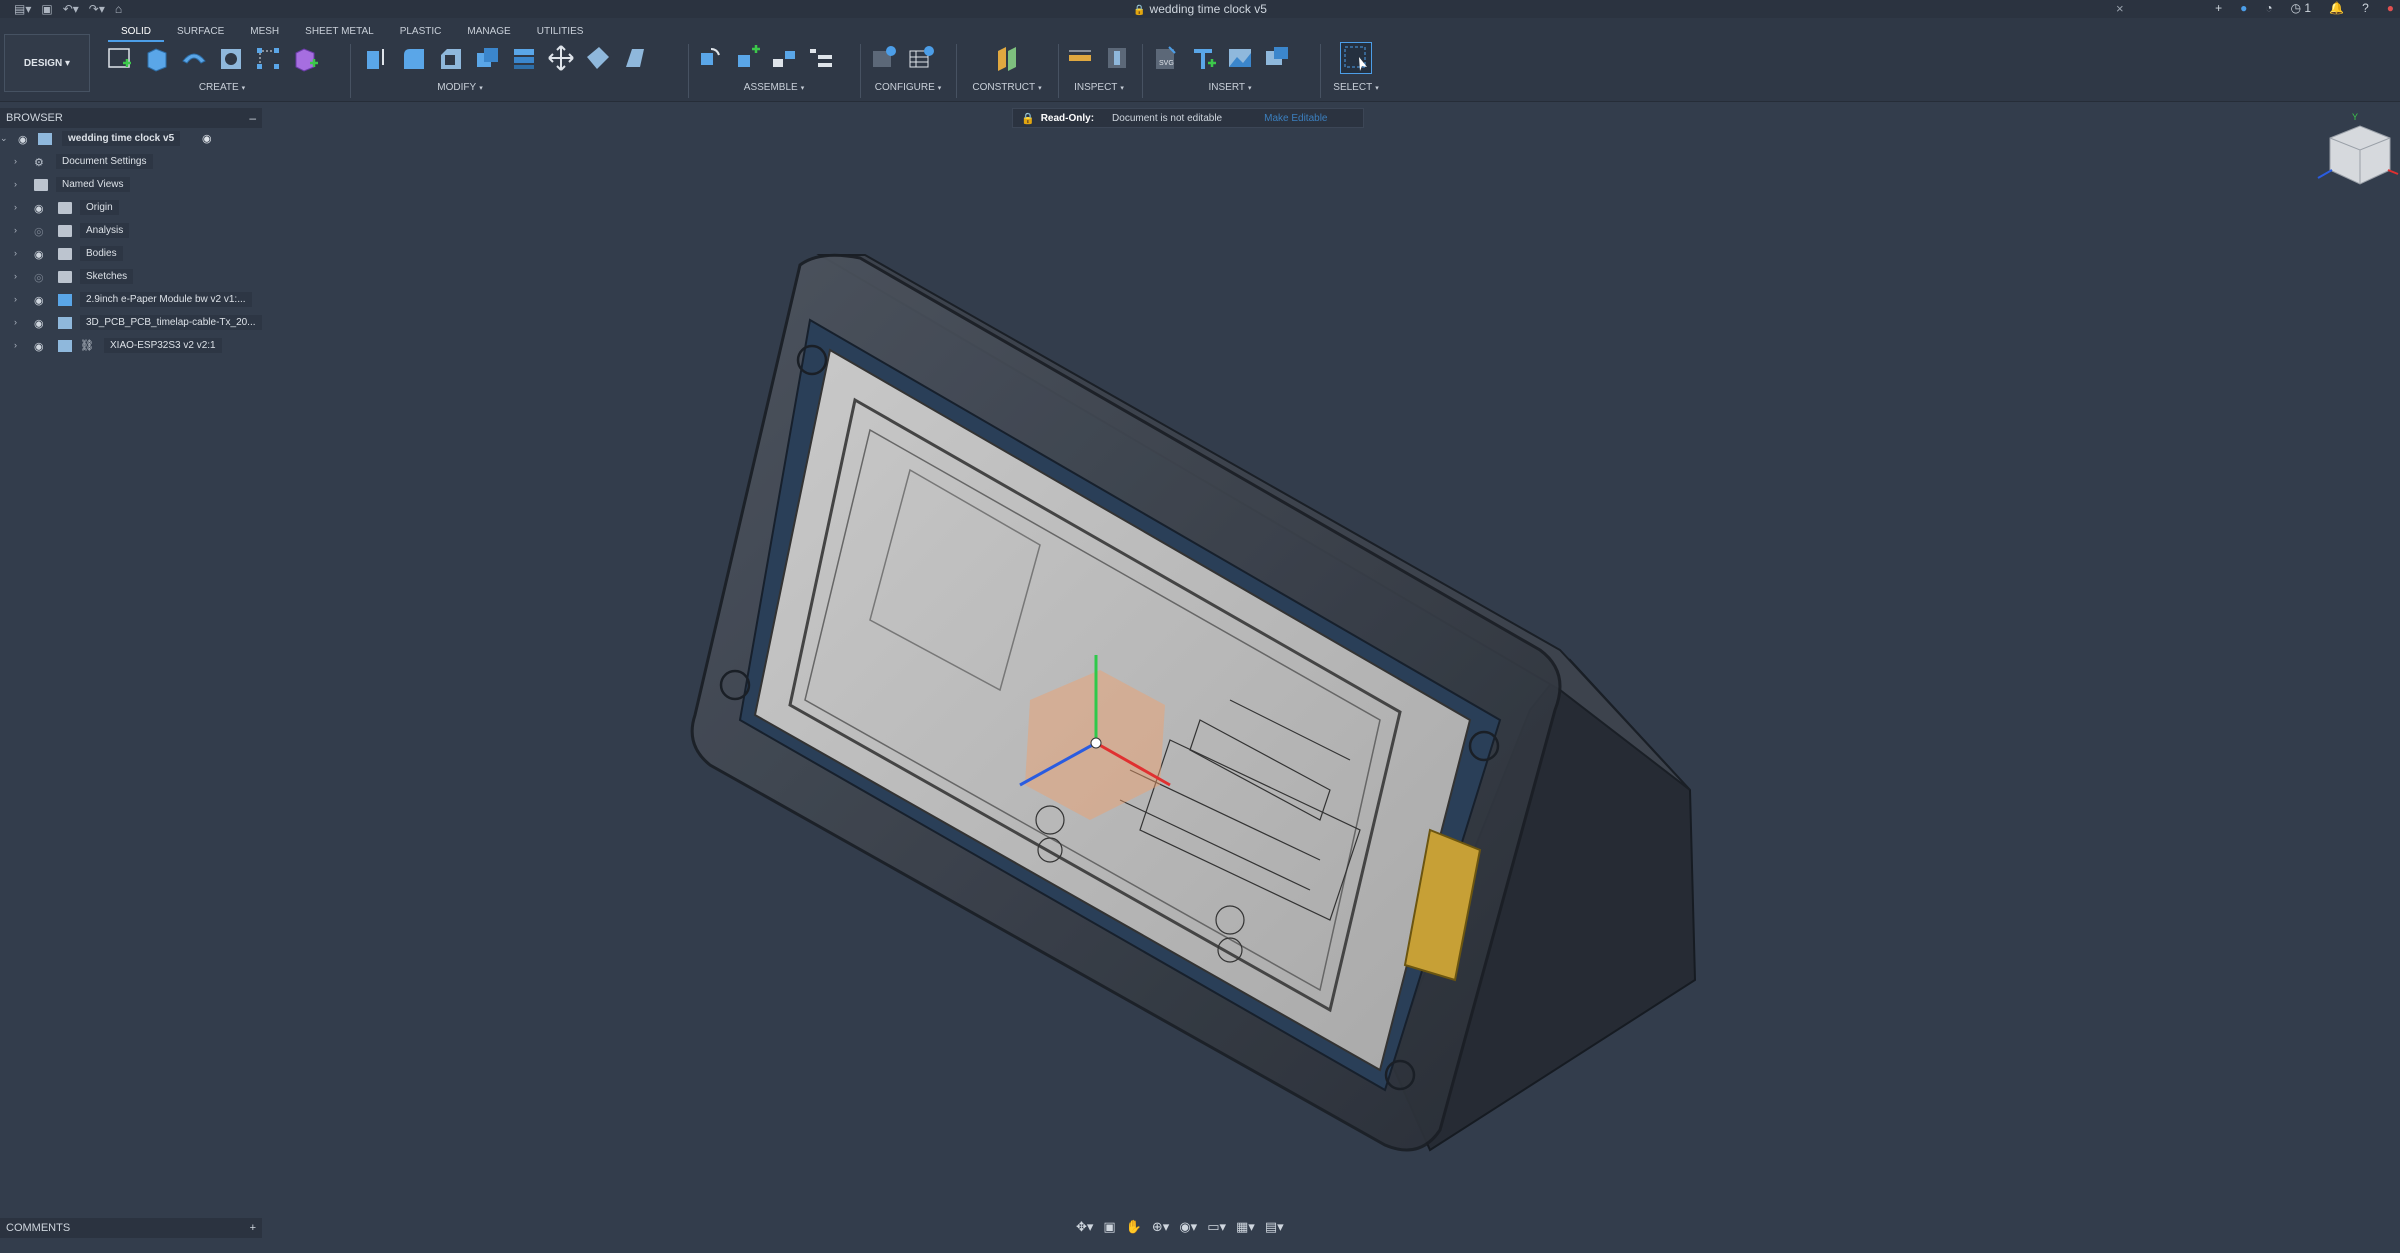 The width and height of the screenshot is (2400, 1253). Describe the element at coordinates (2218, 8) in the screenshot. I see `new-tab-icon: +` at that location.